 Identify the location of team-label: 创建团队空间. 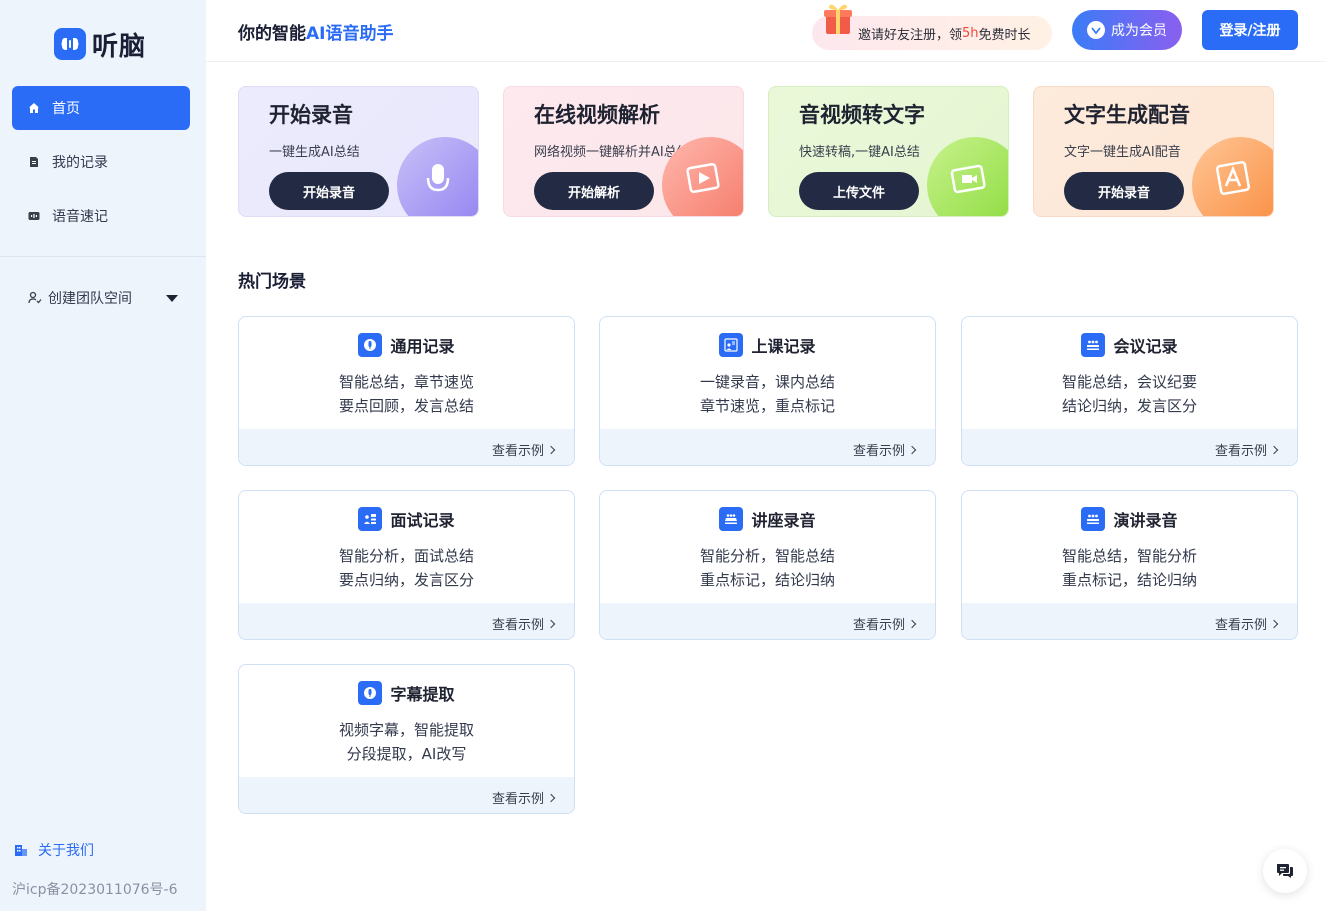
(90, 299).